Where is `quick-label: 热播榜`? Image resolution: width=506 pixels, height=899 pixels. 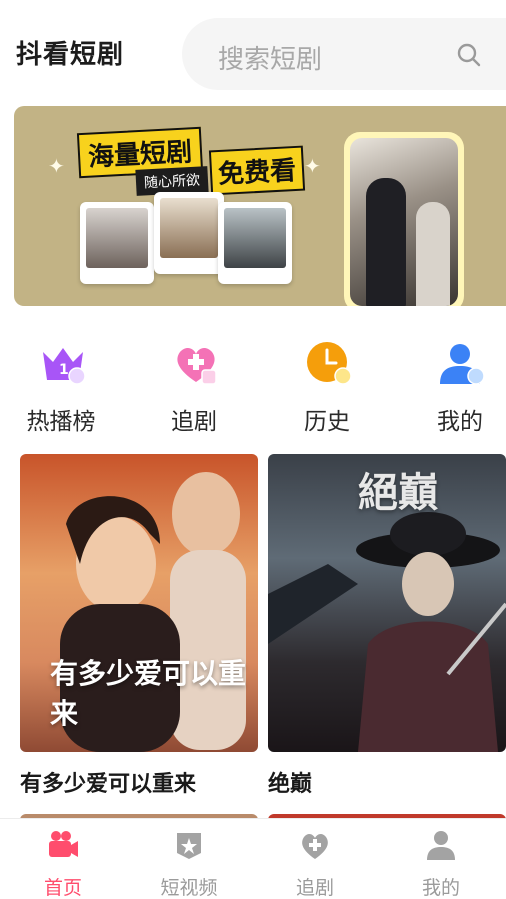 quick-label: 热播榜 is located at coordinates (61, 422).